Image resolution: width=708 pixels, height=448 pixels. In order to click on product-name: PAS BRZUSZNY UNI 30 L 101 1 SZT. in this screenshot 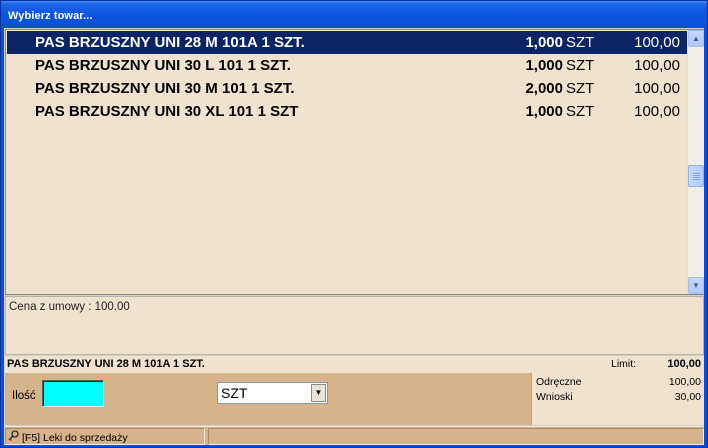, I will do `click(163, 65)`.